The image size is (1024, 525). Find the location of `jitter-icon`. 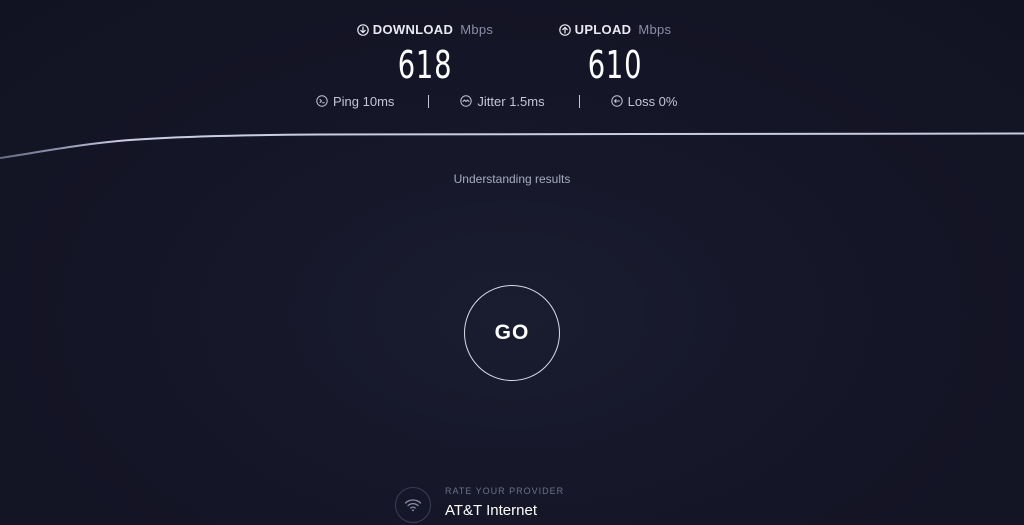

jitter-icon is located at coordinates (466, 101).